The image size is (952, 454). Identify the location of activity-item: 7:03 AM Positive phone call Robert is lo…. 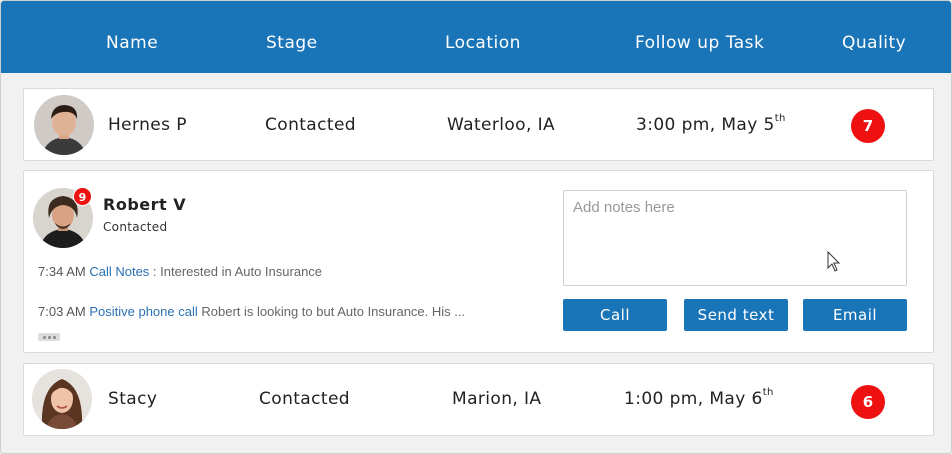
(251, 311).